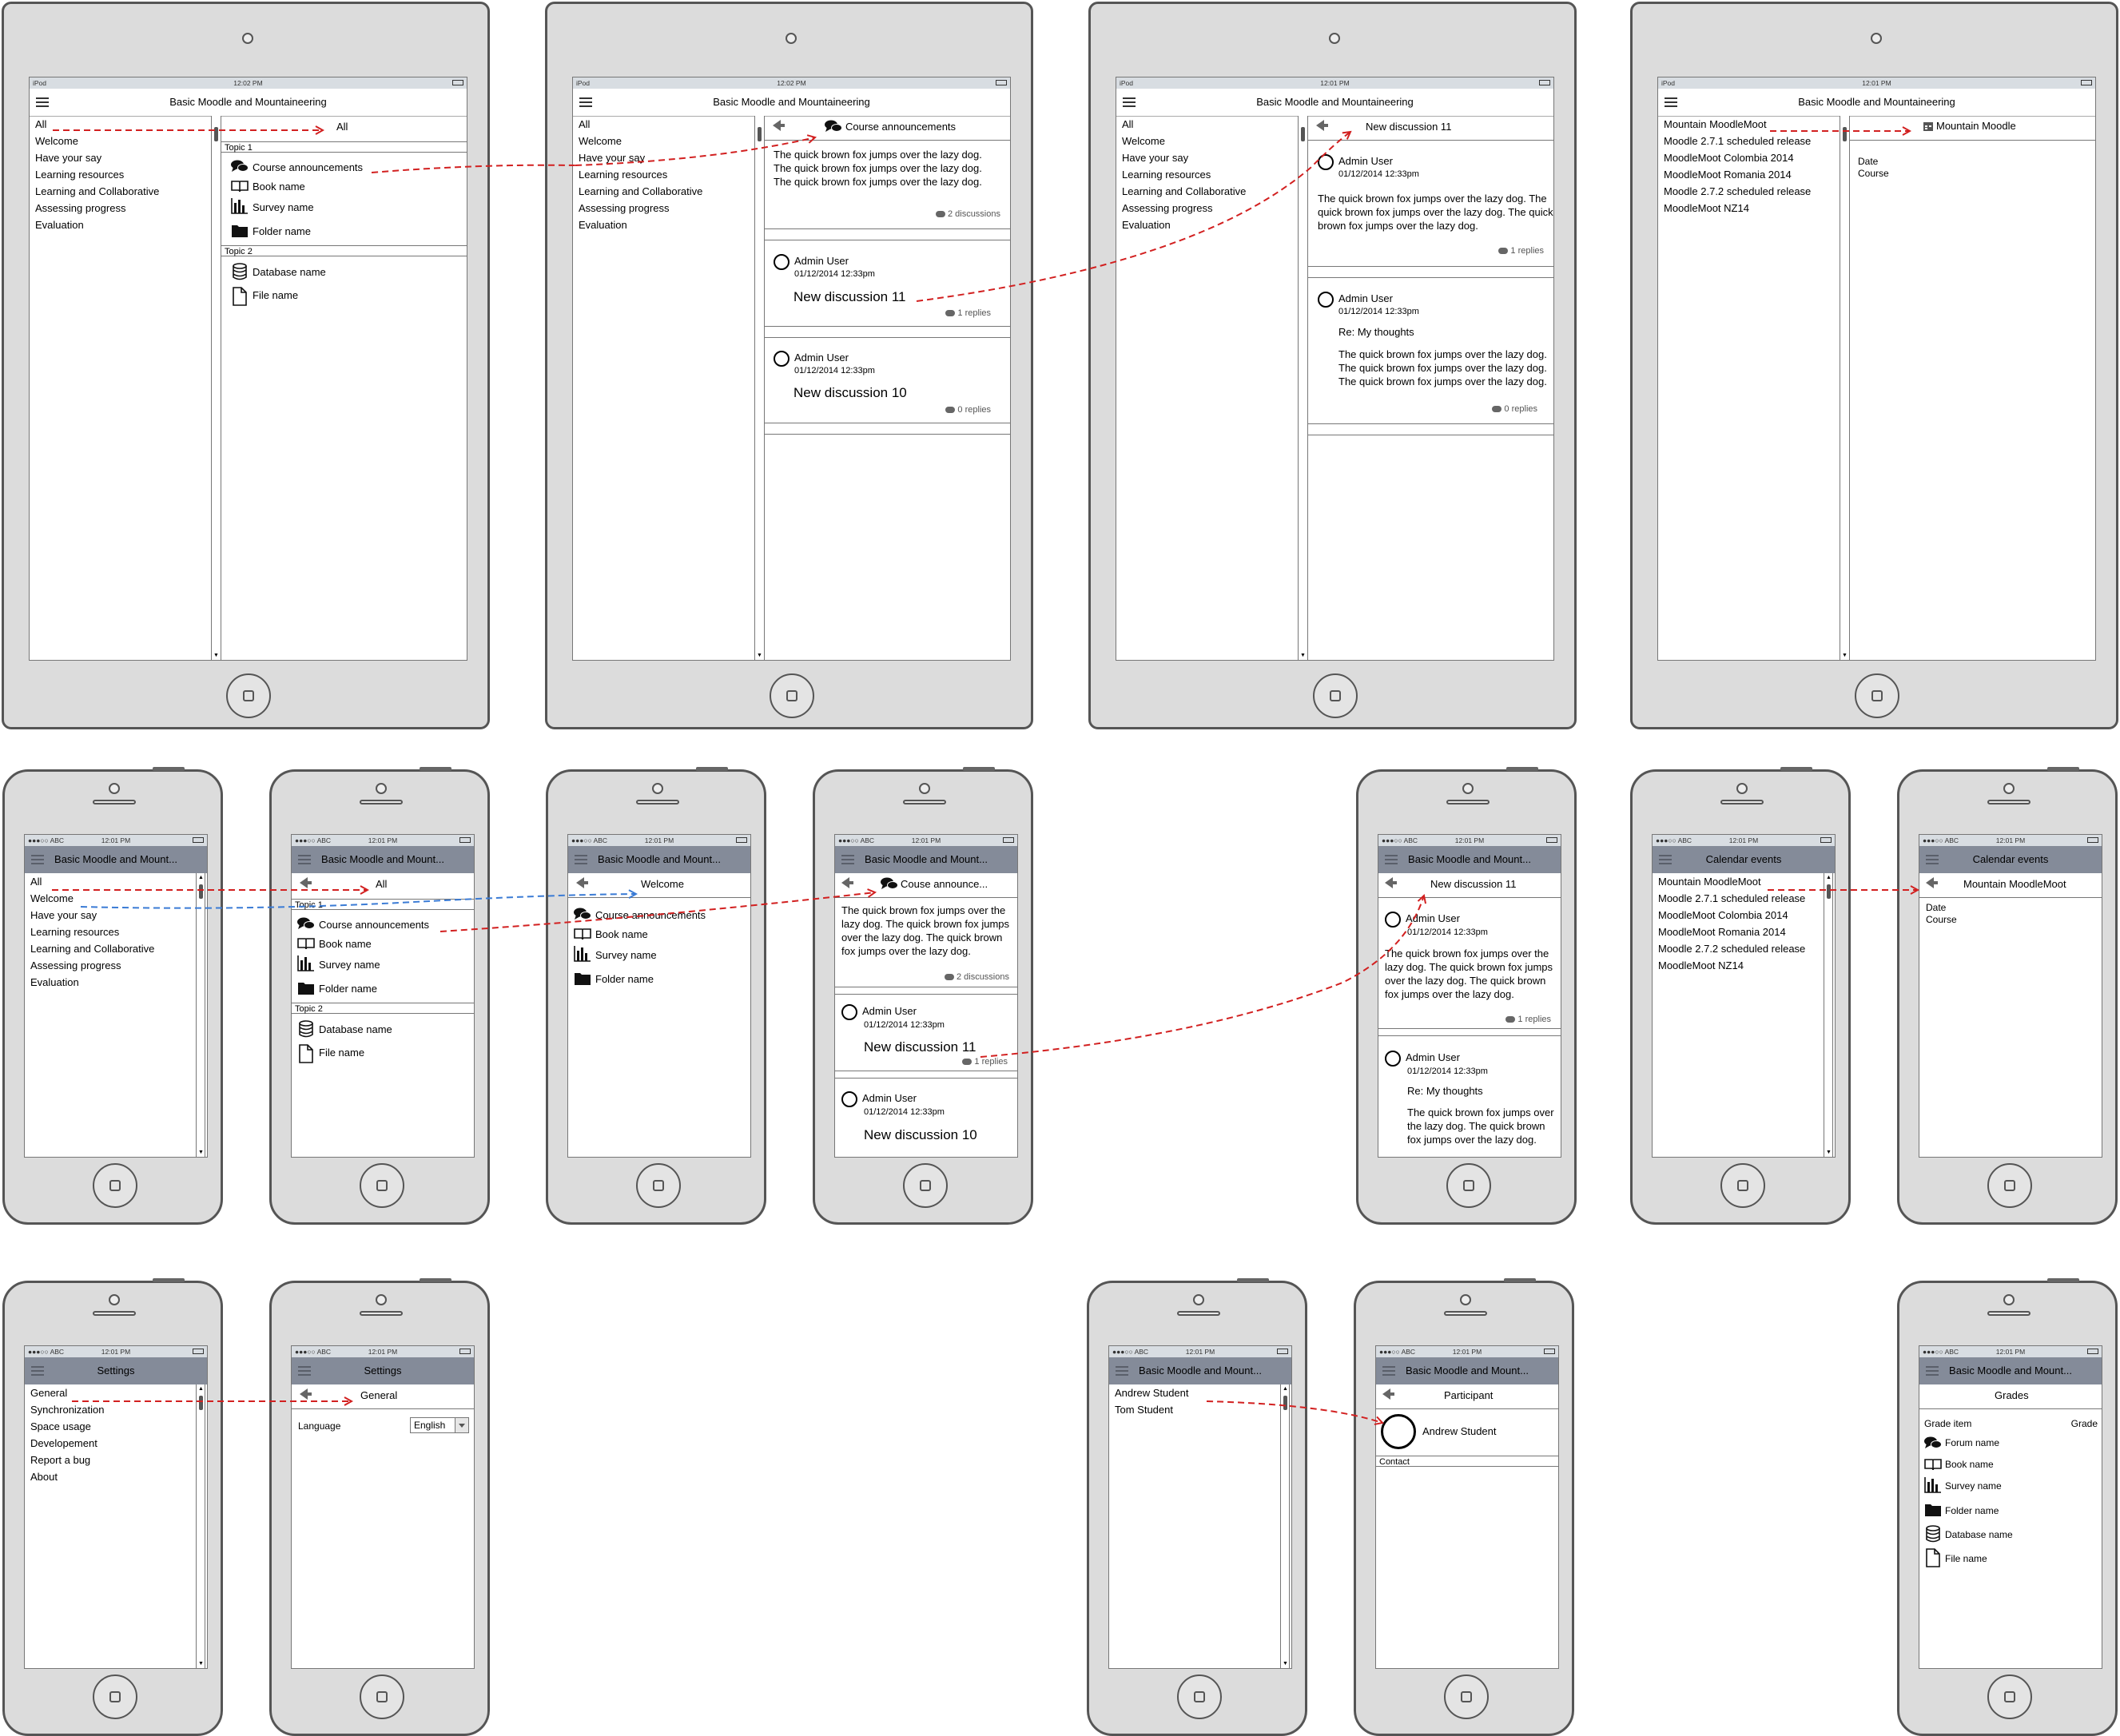  I want to click on module-file: File name, so click(341, 1053).